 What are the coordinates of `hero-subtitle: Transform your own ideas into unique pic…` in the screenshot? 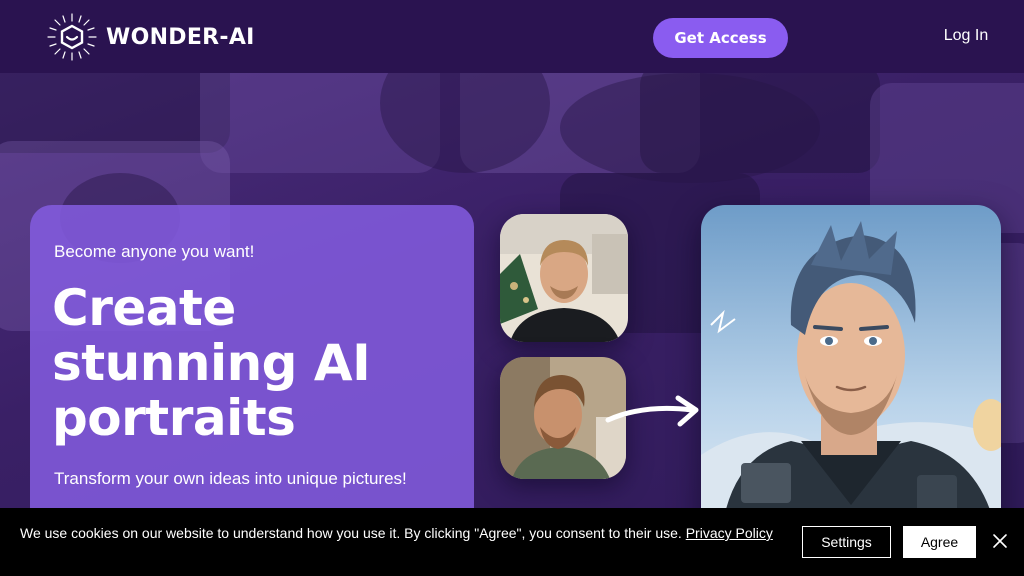 It's located at (230, 478).